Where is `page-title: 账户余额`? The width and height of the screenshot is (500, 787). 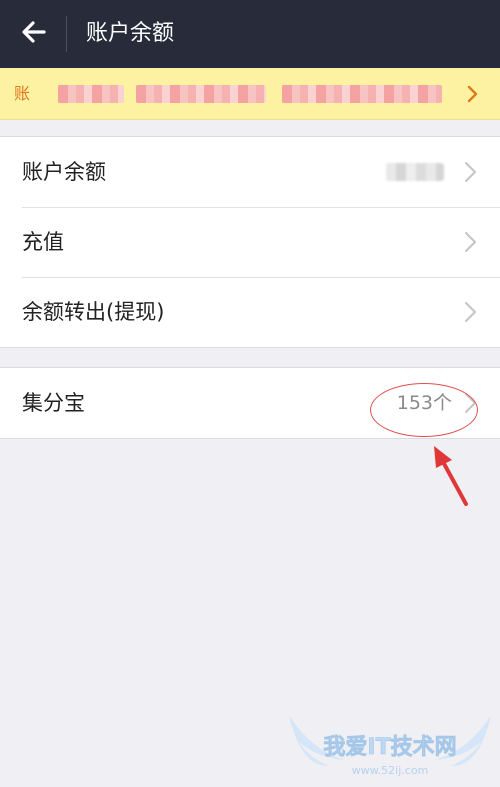 page-title: 账户余额 is located at coordinates (130, 33).